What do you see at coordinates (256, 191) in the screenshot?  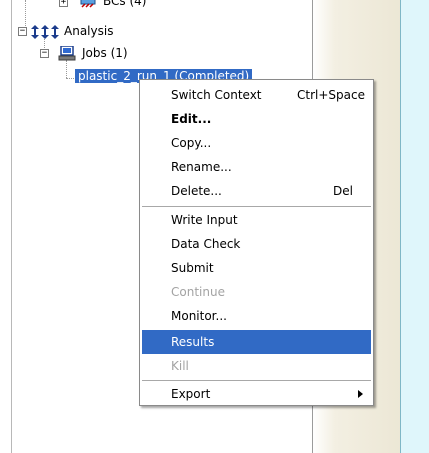 I see `menu-item-delete: Delete... Del` at bounding box center [256, 191].